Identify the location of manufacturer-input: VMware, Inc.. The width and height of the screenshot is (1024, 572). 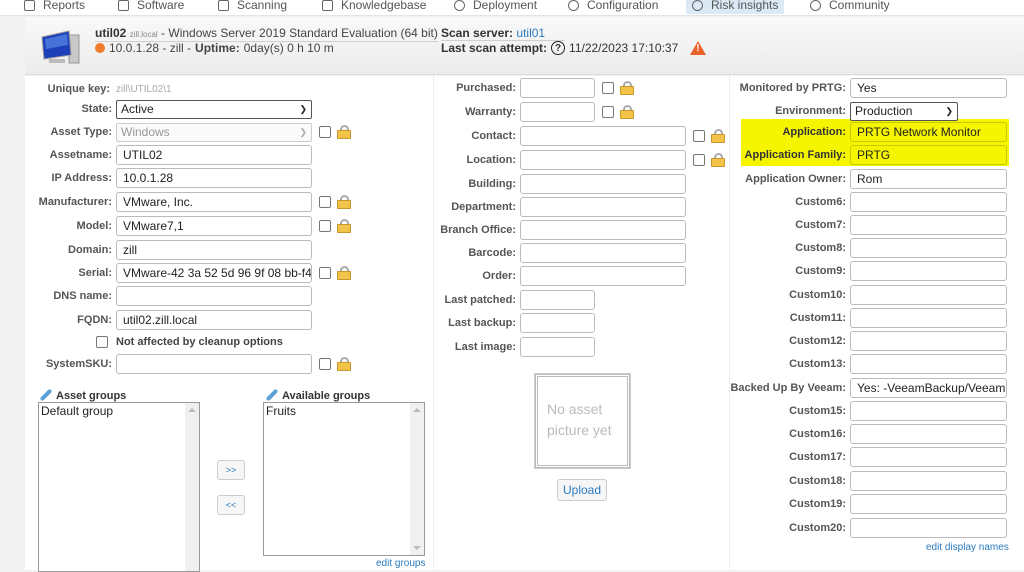
(214, 202).